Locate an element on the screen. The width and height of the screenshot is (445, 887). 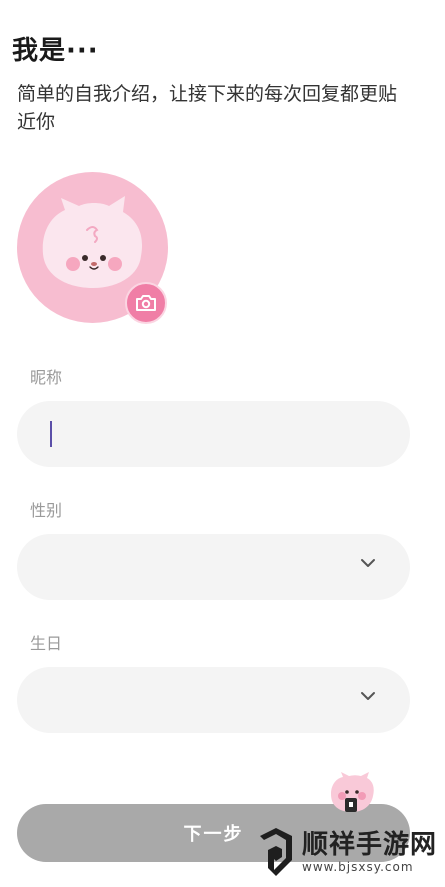
watermark-url: www.bjsxsy.com is located at coordinates (358, 867).